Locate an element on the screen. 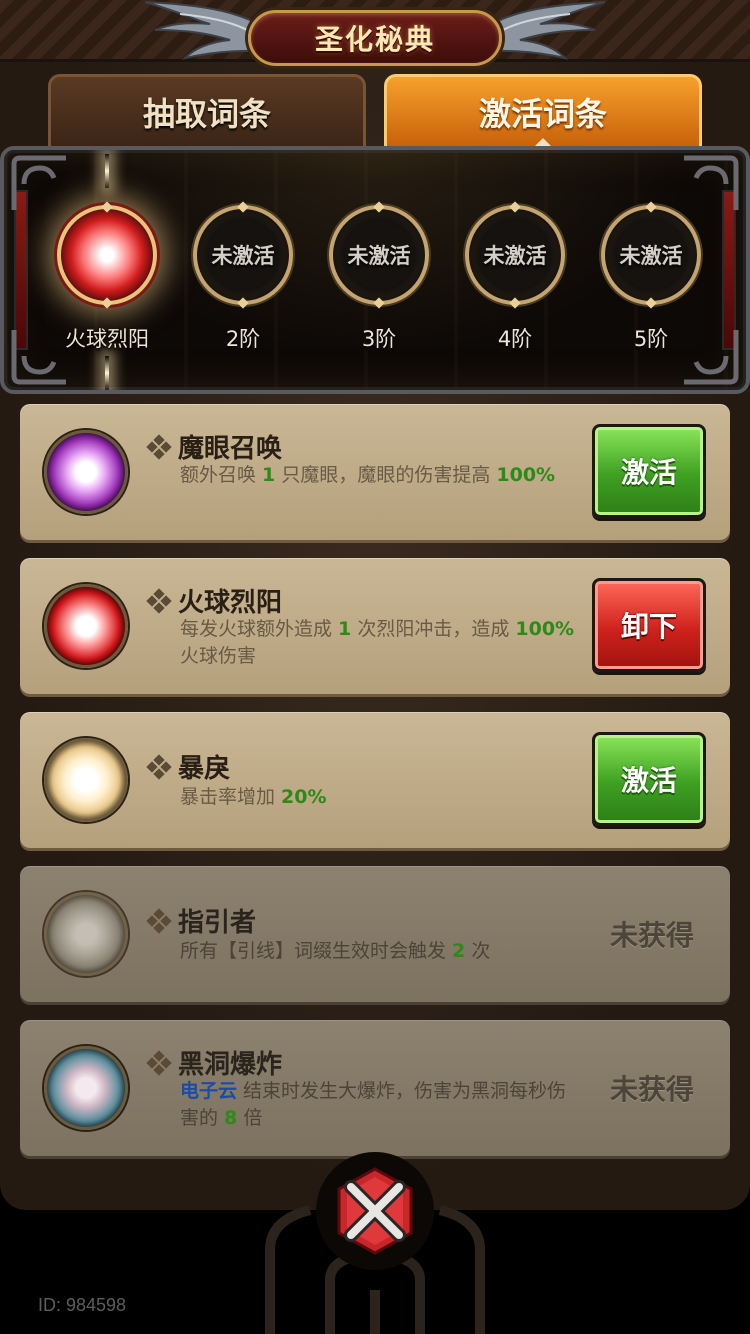 This screenshot has height=1334, width=750. entry-title: 黑洞爆炸 is located at coordinates (214, 1062).